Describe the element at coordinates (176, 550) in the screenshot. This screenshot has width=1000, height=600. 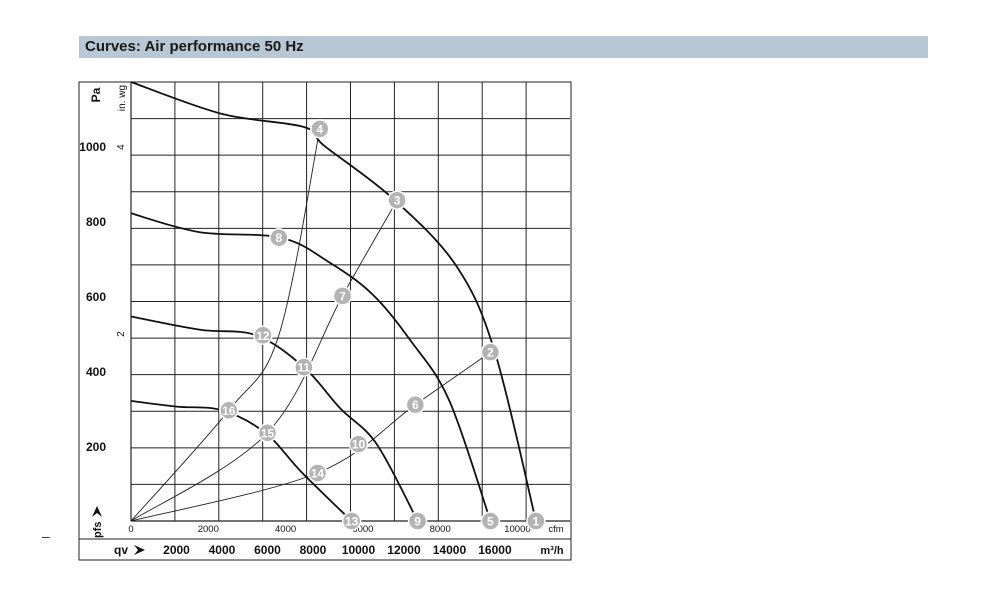
I see `x-tick-label-m3h: 2000` at that location.